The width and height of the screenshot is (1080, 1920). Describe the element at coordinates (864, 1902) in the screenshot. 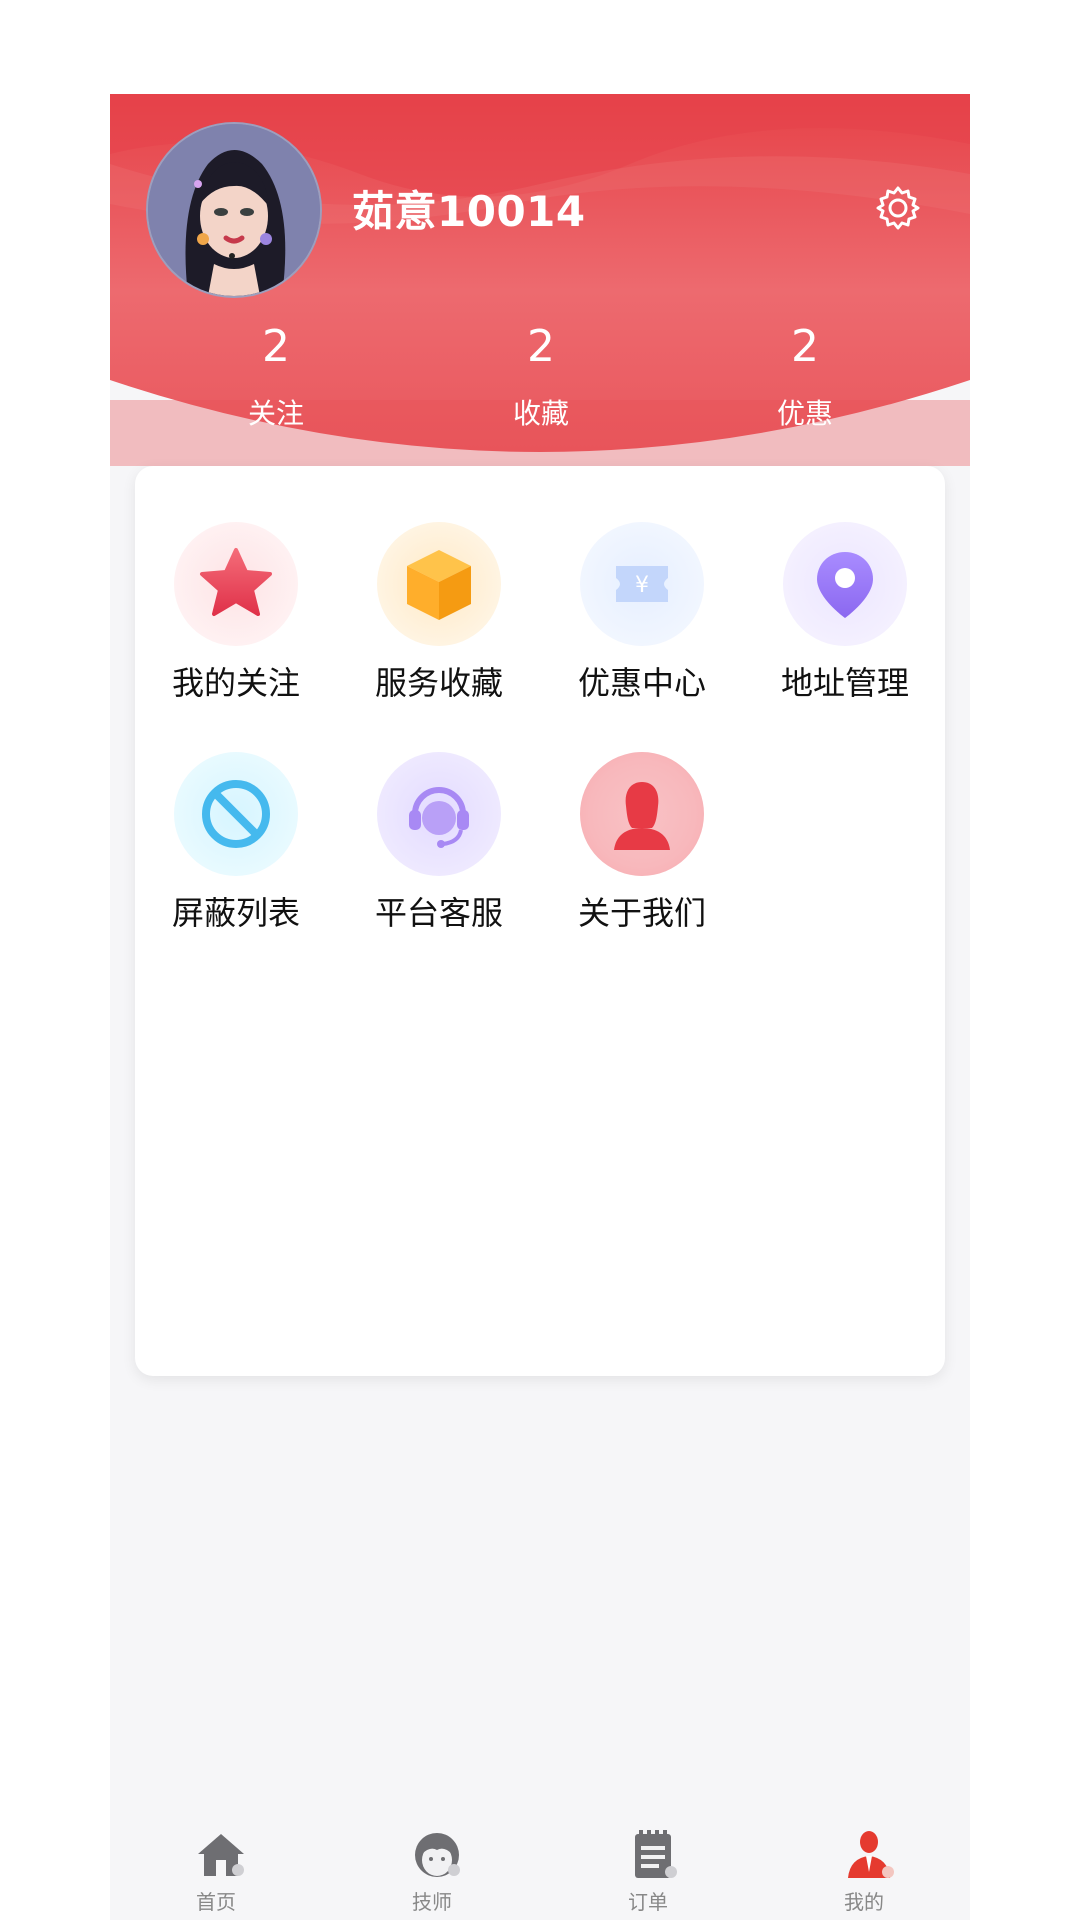

I see `tab-me-label: 我的` at that location.